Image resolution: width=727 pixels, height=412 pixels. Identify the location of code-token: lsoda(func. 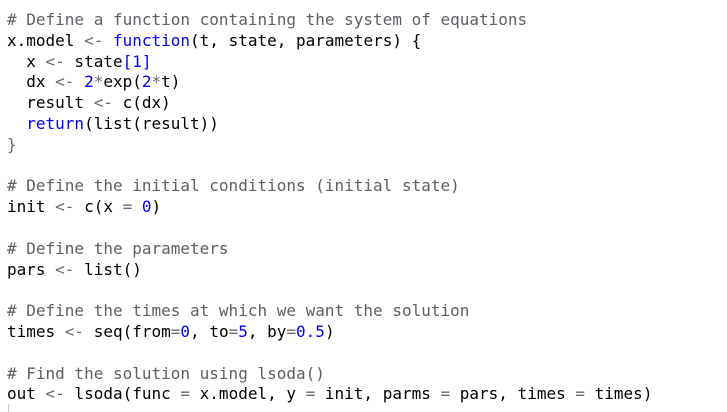
(122, 394).